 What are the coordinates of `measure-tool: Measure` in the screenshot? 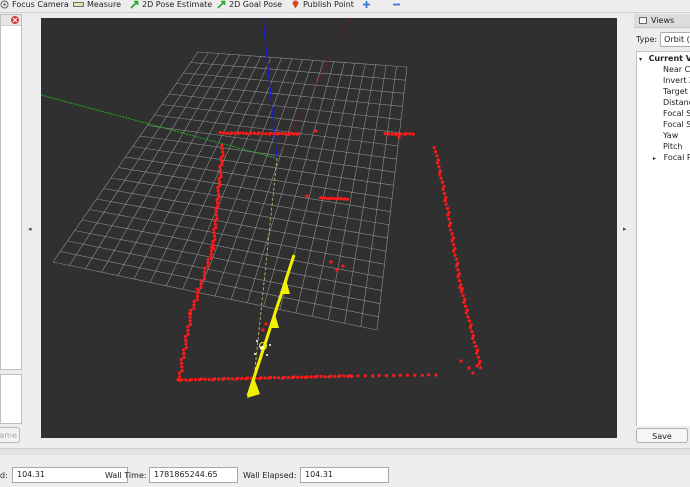 It's located at (97, 5).